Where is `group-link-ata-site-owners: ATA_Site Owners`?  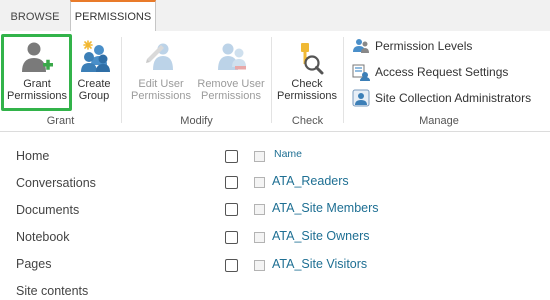 group-link-ata-site-owners: ATA_Site Owners is located at coordinates (321, 236).